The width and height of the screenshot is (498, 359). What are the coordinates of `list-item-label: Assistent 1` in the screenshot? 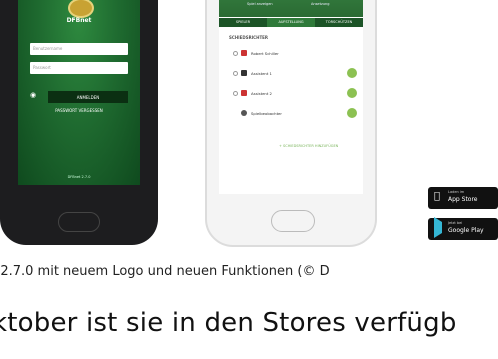 It's located at (261, 73).